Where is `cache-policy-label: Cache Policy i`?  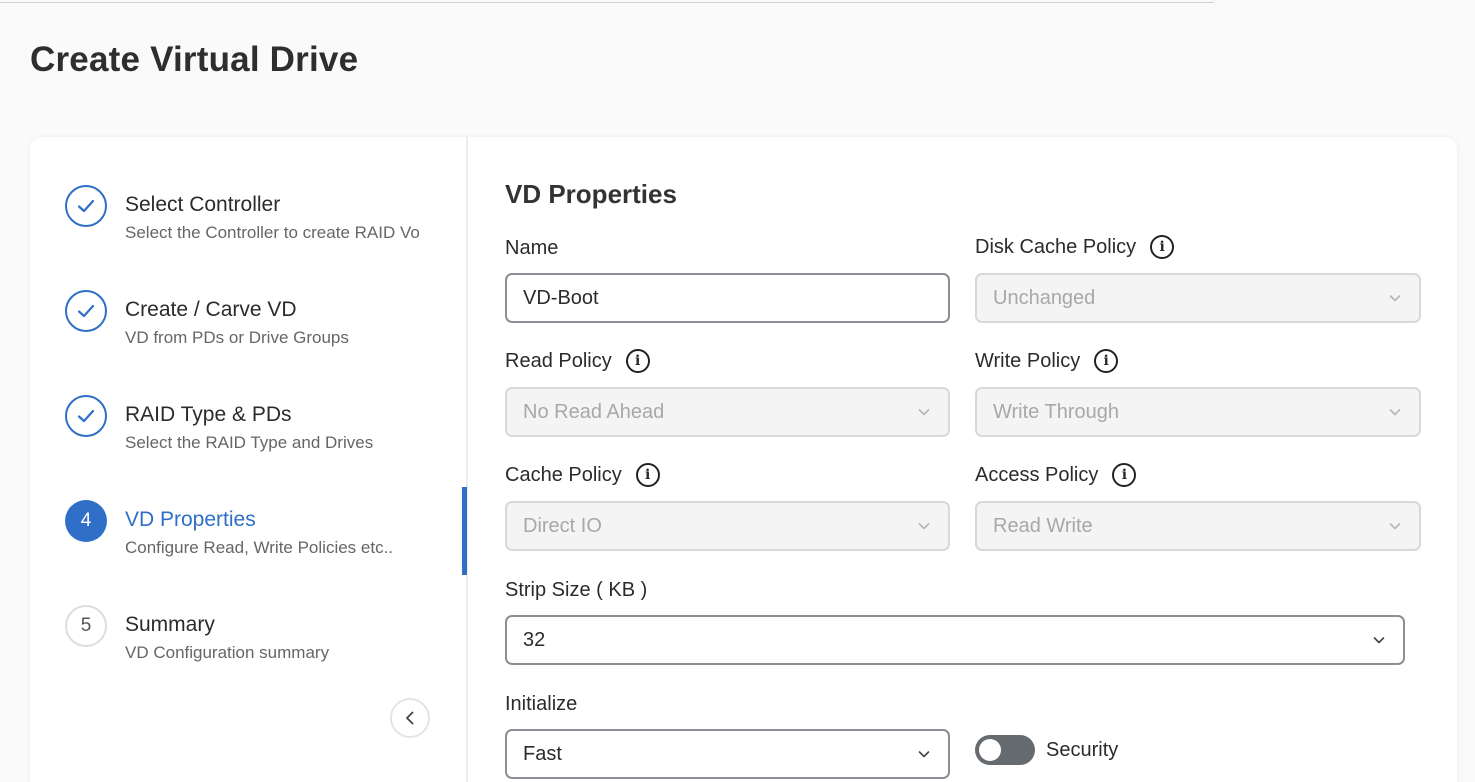 cache-policy-label: Cache Policy i is located at coordinates (582, 475).